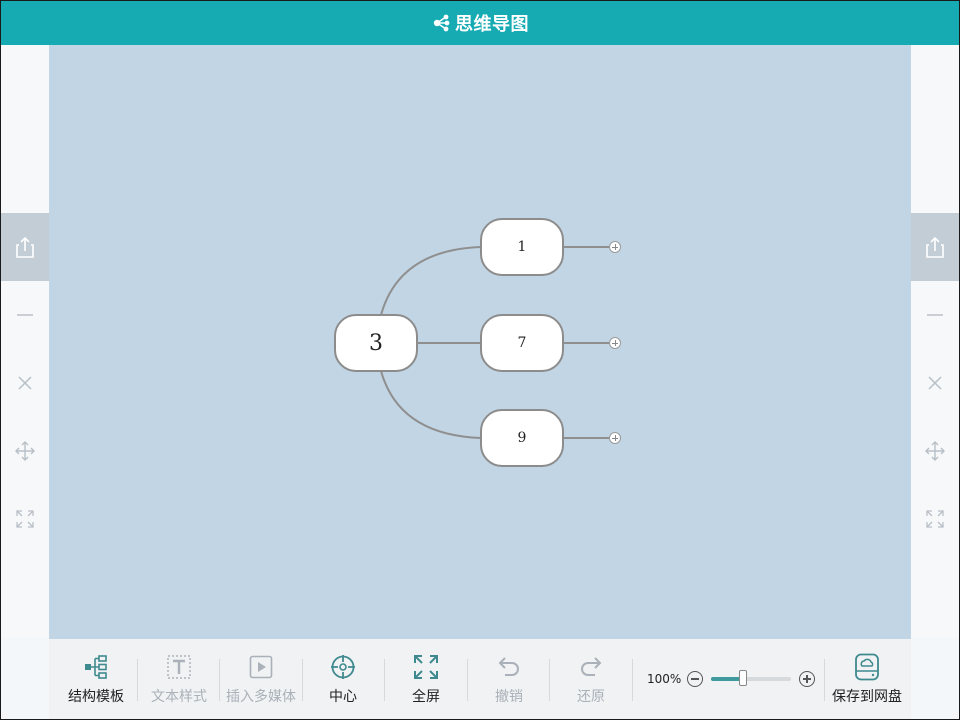 This screenshot has width=960, height=720. I want to click on zoom-in-icon, so click(807, 679).